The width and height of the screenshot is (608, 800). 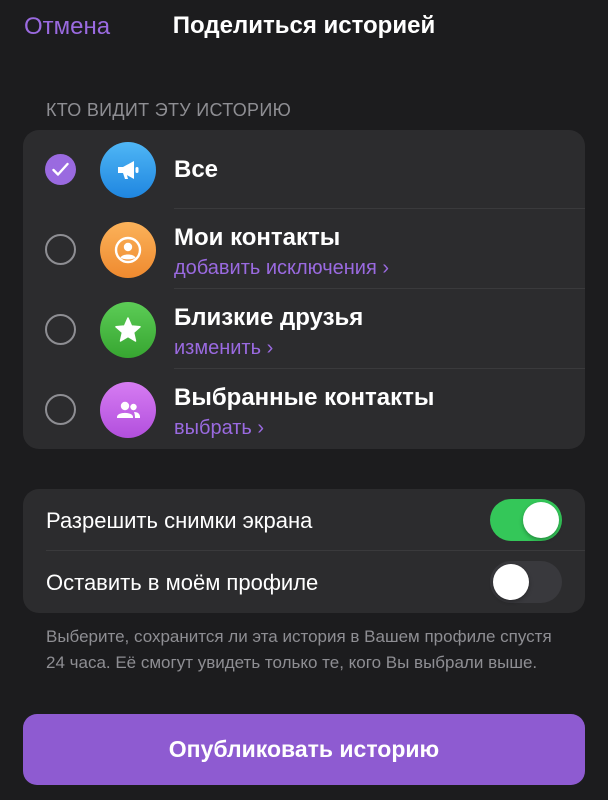 I want to click on option-name: Мои контакты, so click(x=257, y=237).